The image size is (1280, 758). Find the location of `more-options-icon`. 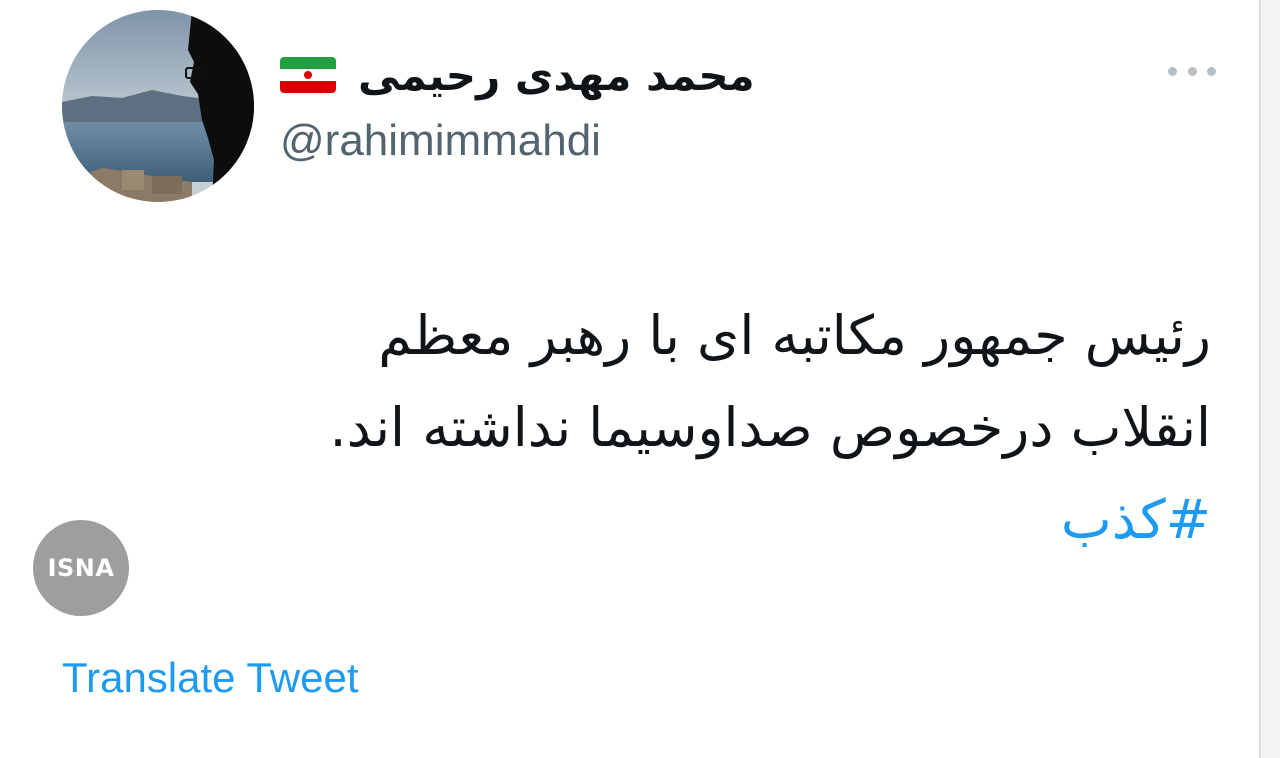

more-options-icon is located at coordinates (1192, 71).